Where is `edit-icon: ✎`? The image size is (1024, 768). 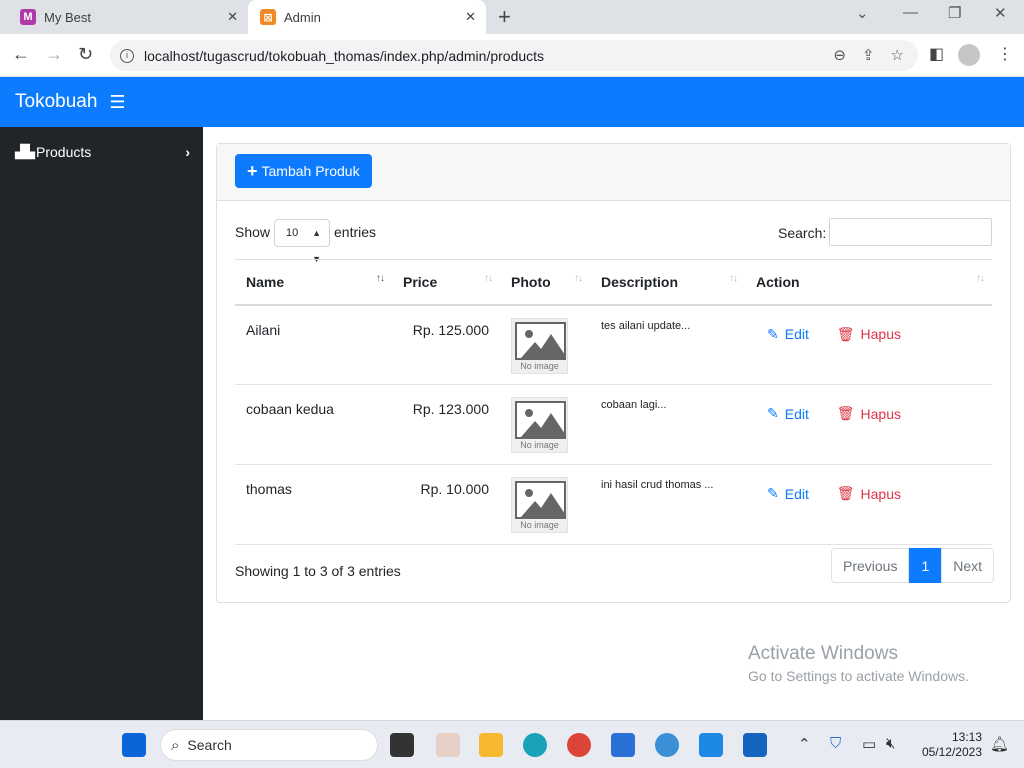
edit-icon: ✎ is located at coordinates (773, 493).